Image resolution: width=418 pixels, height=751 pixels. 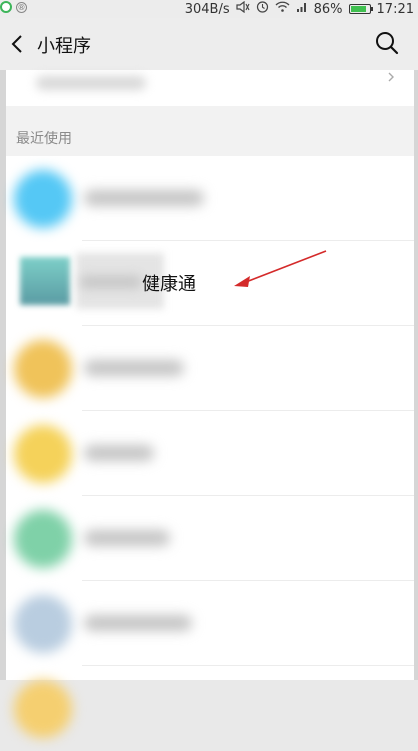 I want to click on wechat-dot-icon, so click(x=6, y=7).